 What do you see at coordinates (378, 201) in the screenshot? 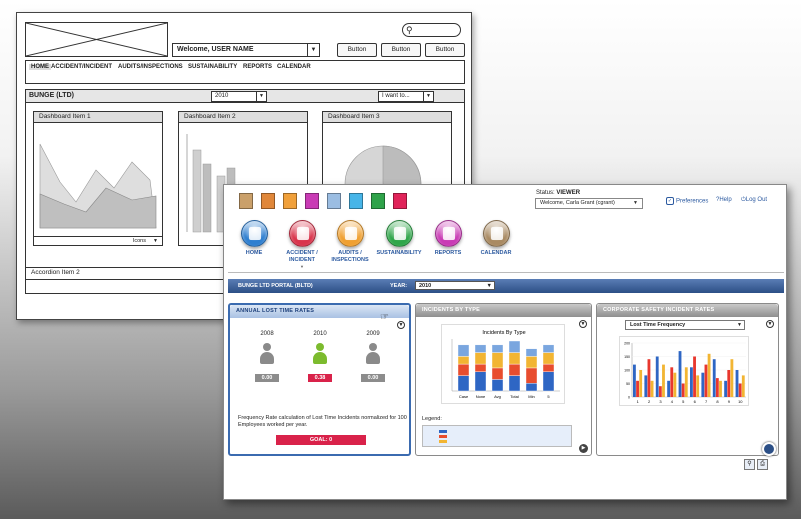
I see `theme-swatch-green` at bounding box center [378, 201].